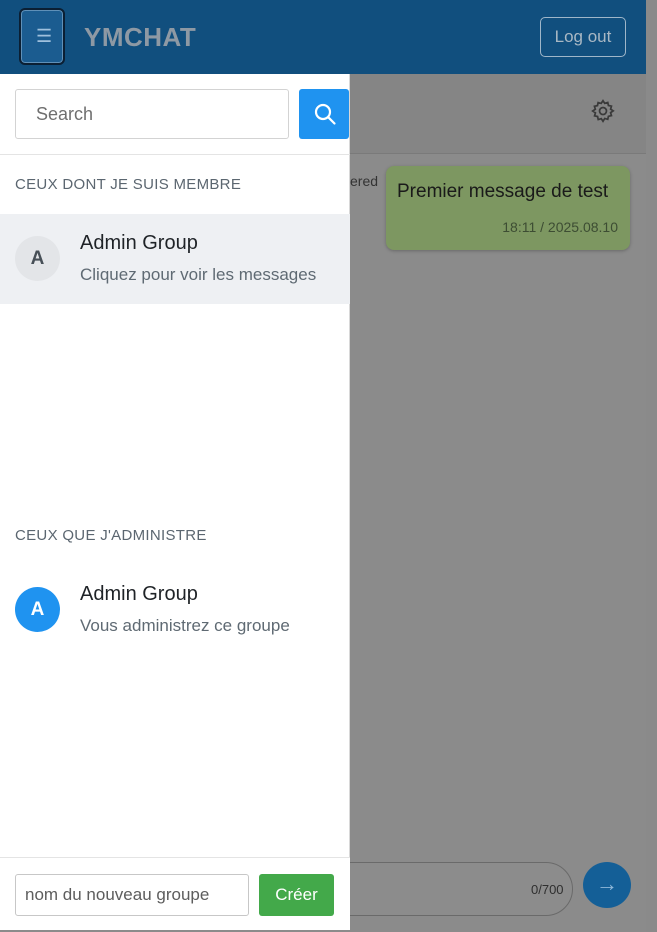 The image size is (657, 932). I want to click on search-button, so click(324, 114).